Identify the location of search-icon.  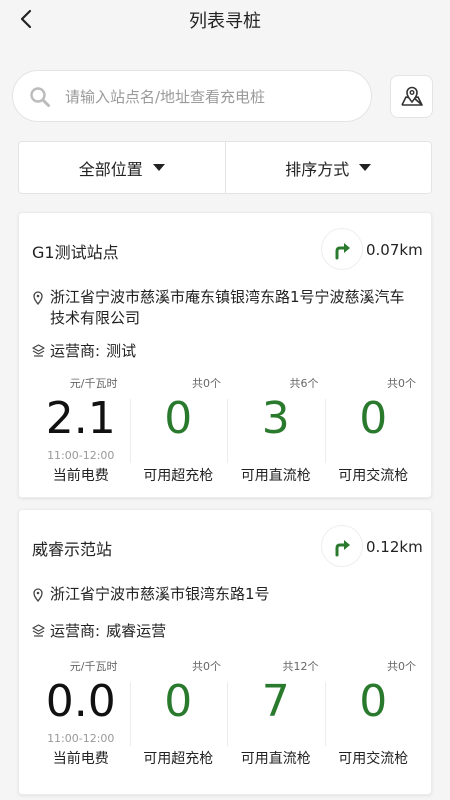
(40, 97).